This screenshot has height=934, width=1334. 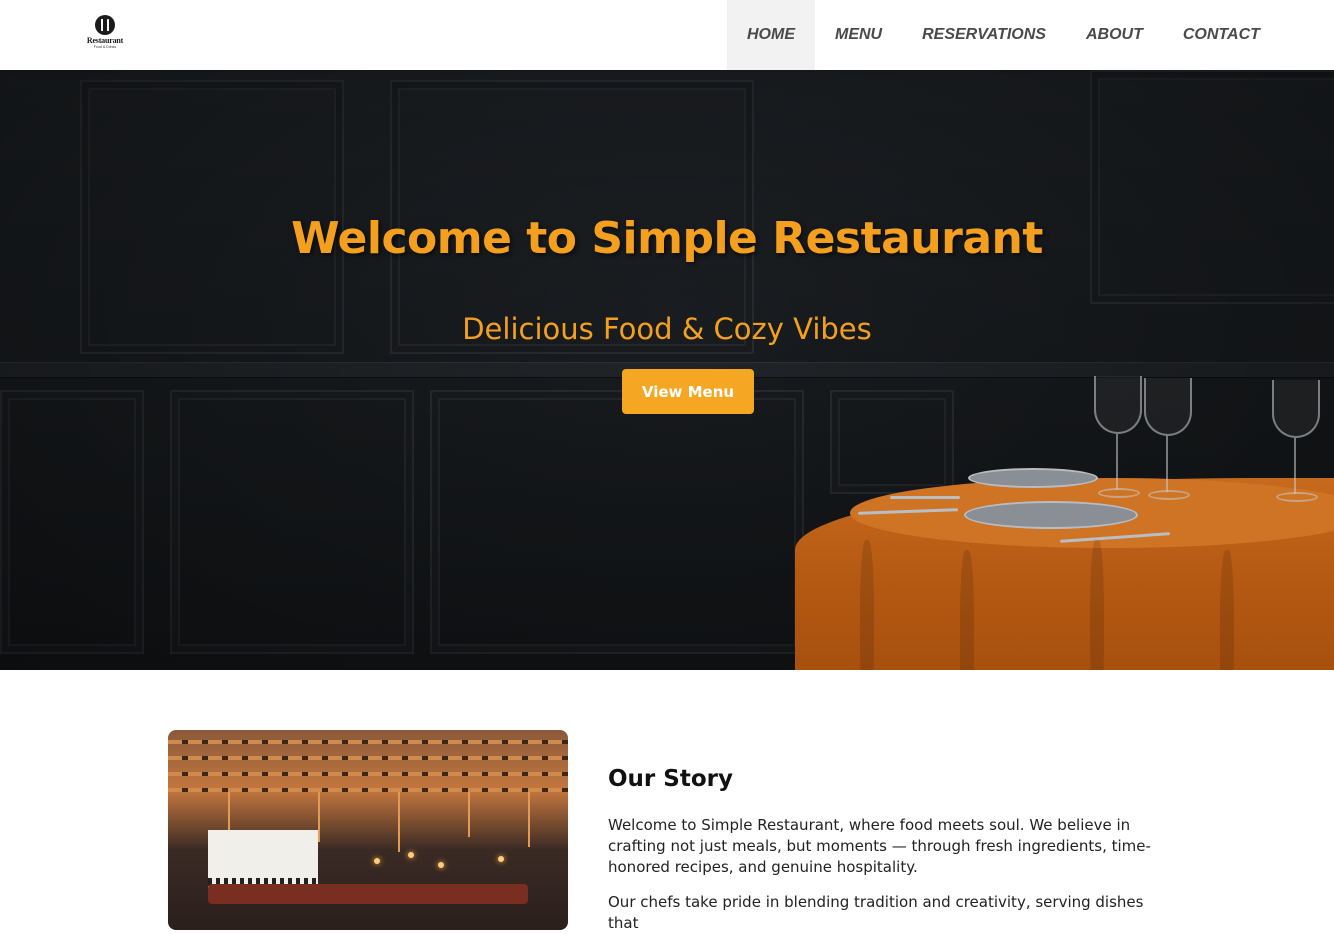 What do you see at coordinates (105, 25) in the screenshot?
I see `fork-knife-icon` at bounding box center [105, 25].